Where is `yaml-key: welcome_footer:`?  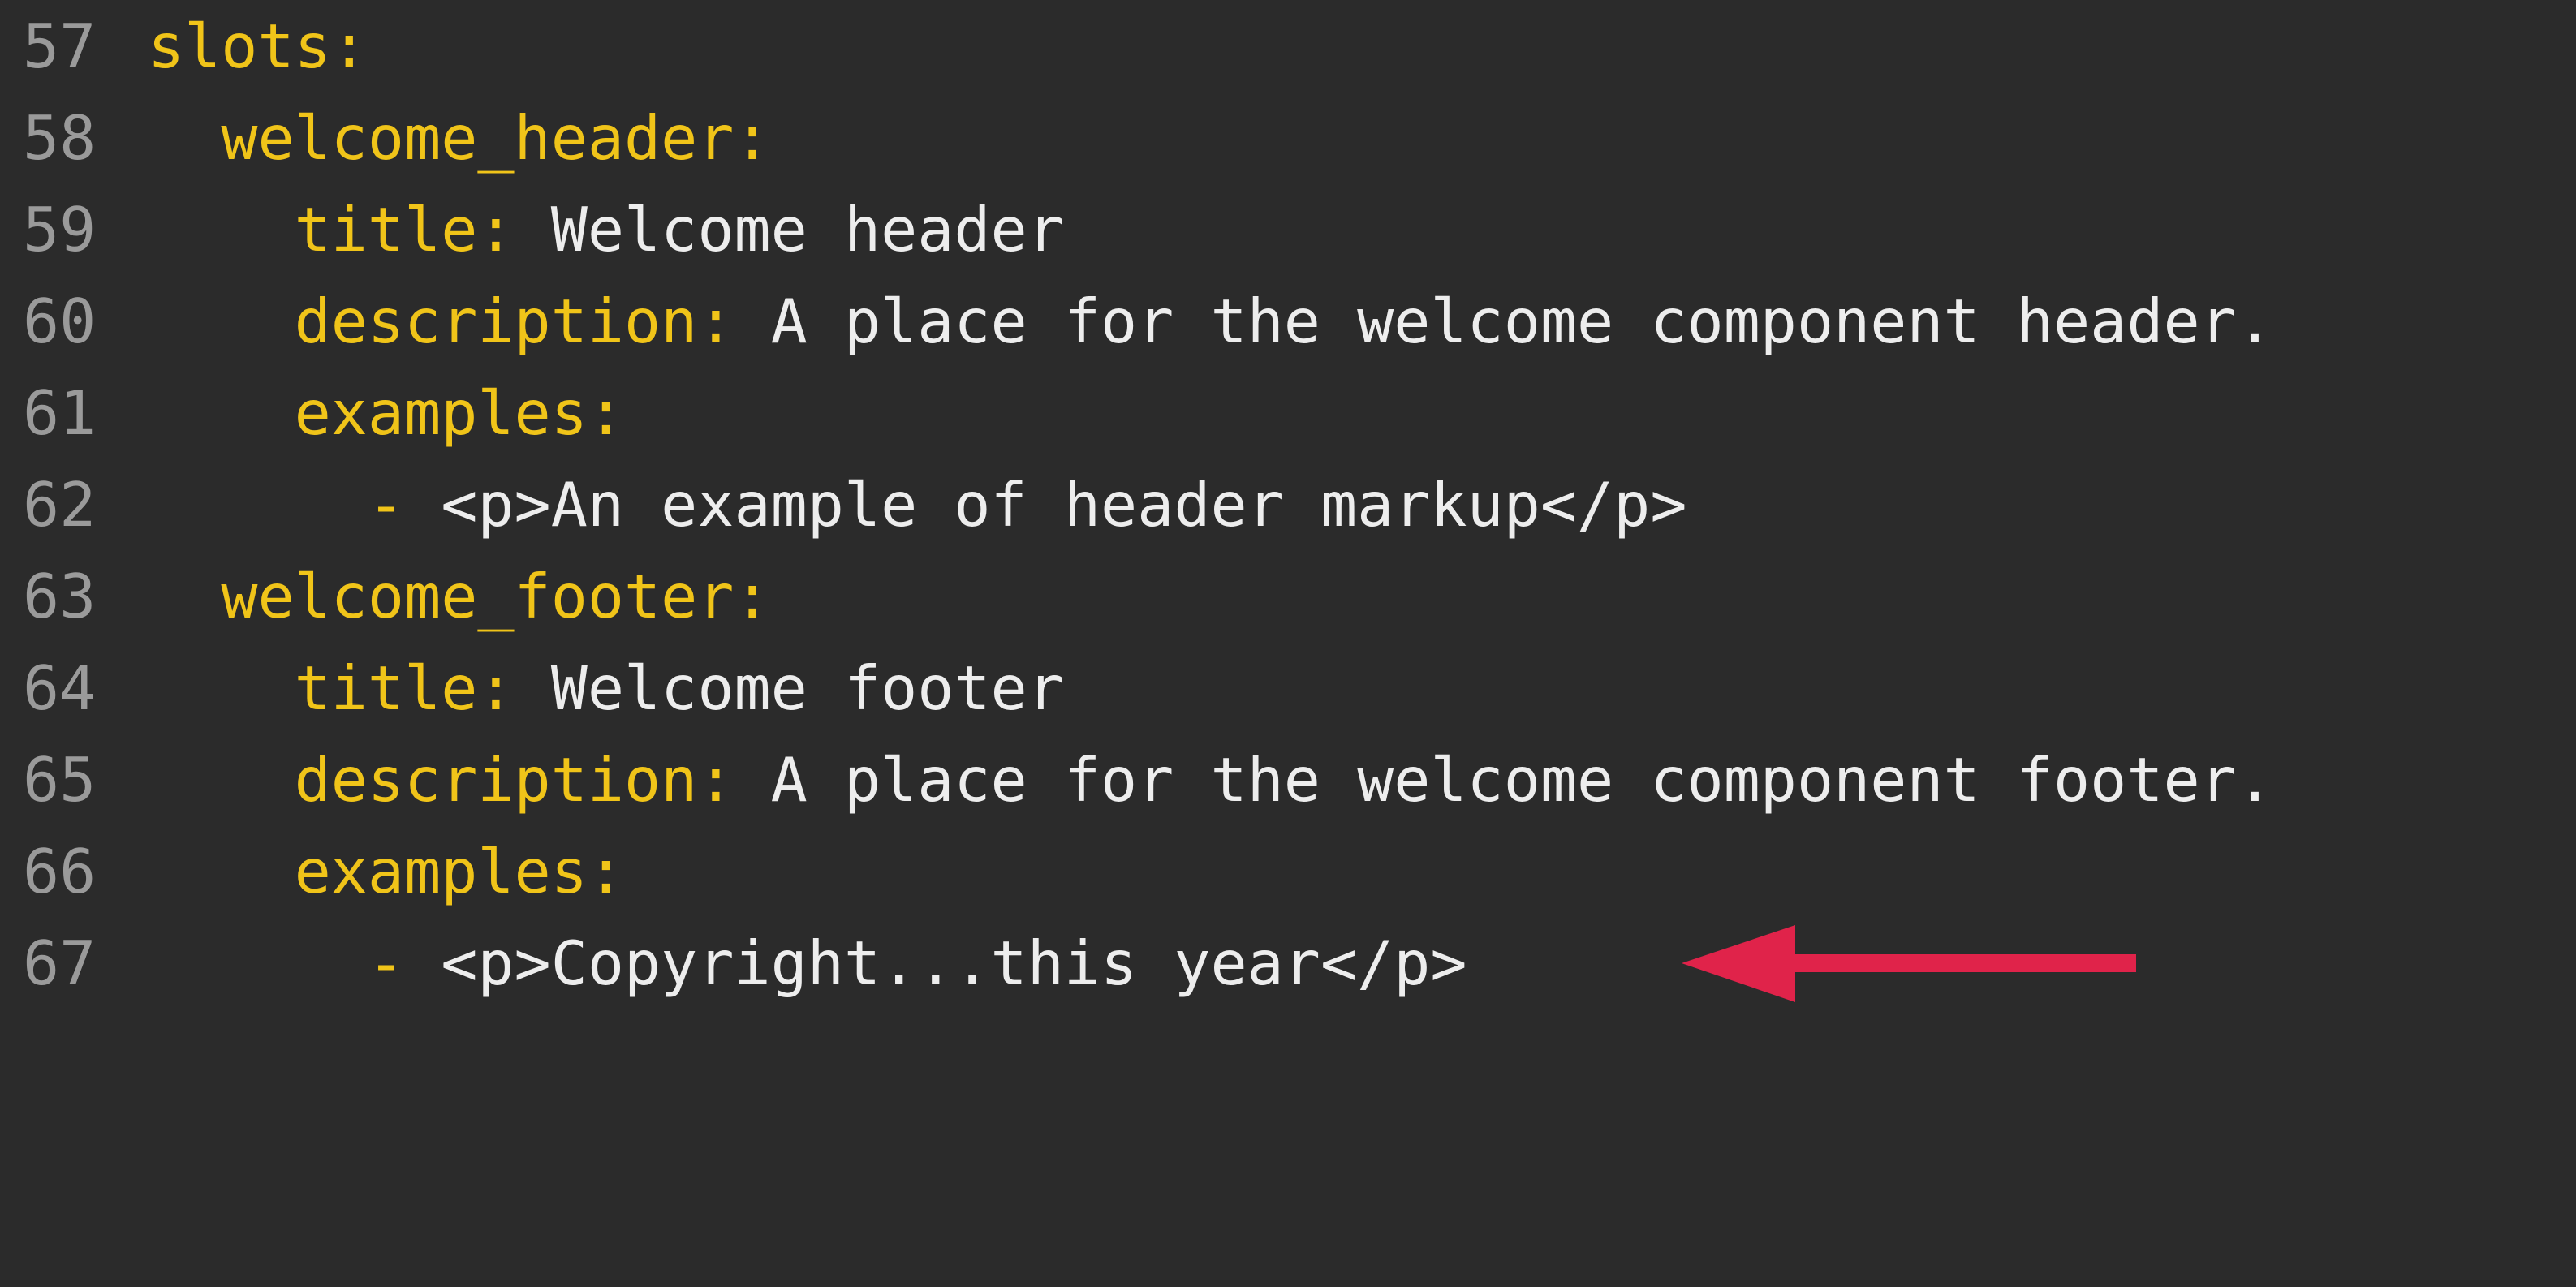 yaml-key: welcome_footer: is located at coordinates (496, 596).